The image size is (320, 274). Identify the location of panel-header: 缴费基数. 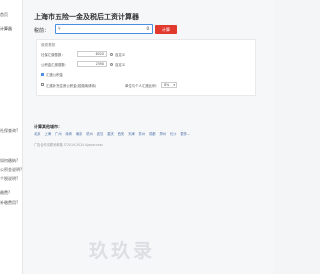
(48, 45).